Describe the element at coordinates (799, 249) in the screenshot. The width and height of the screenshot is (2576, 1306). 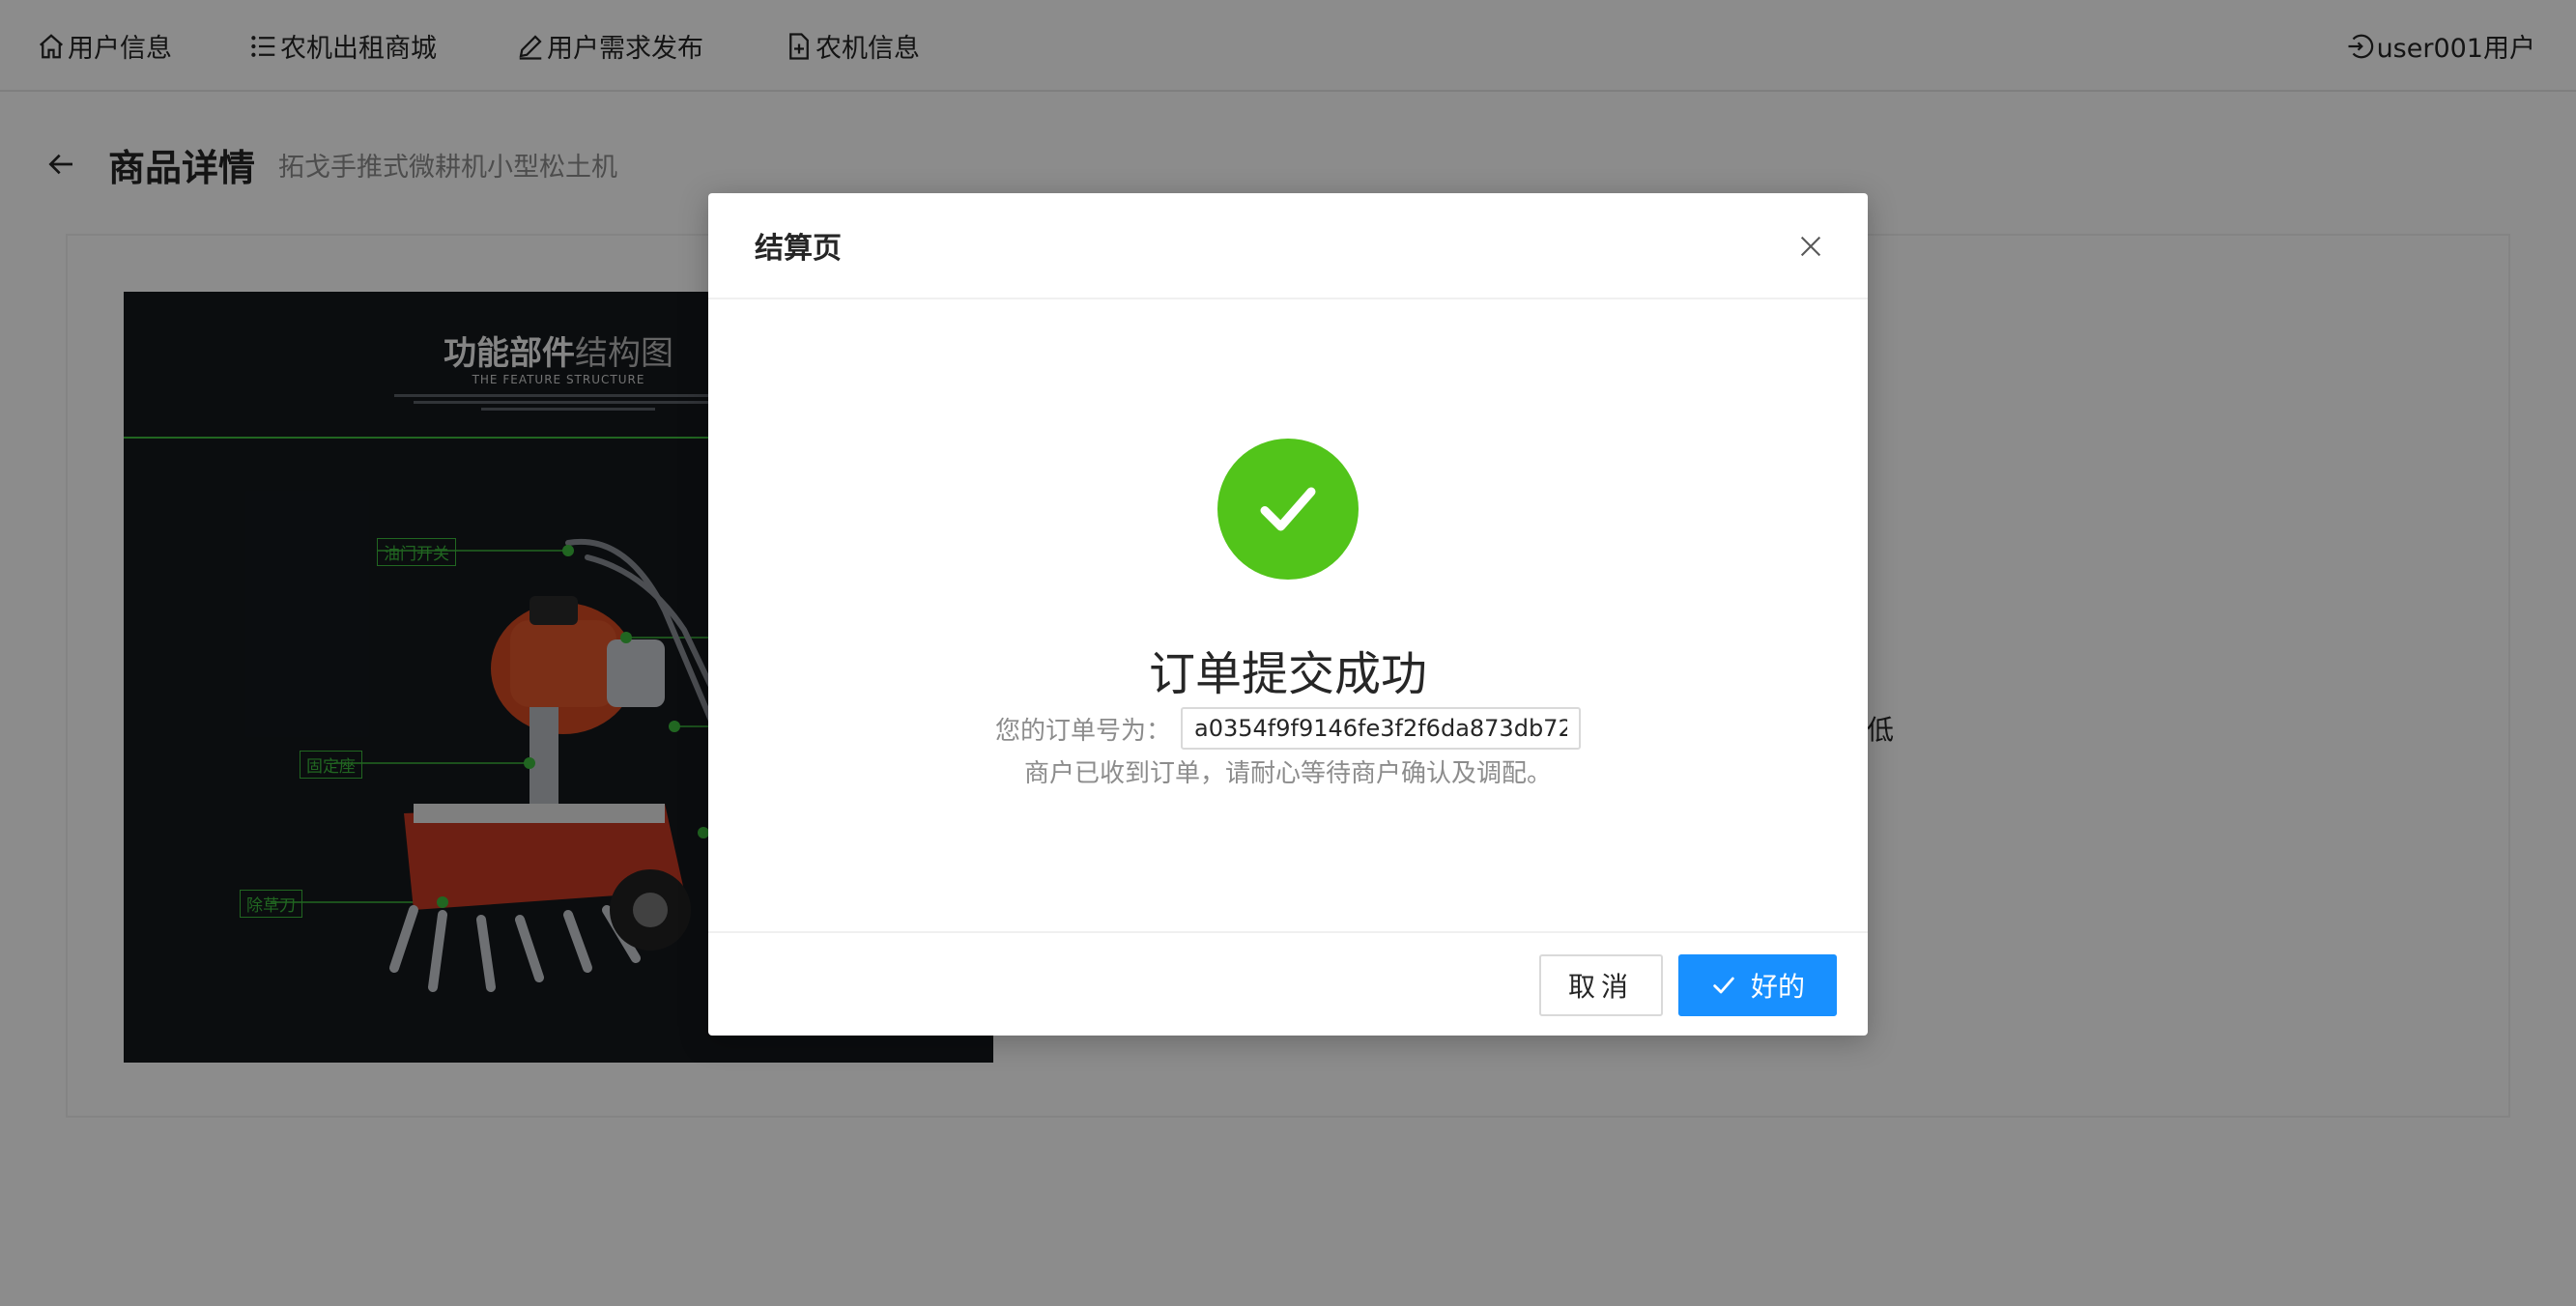
I see `modal-title: 结算页` at that location.